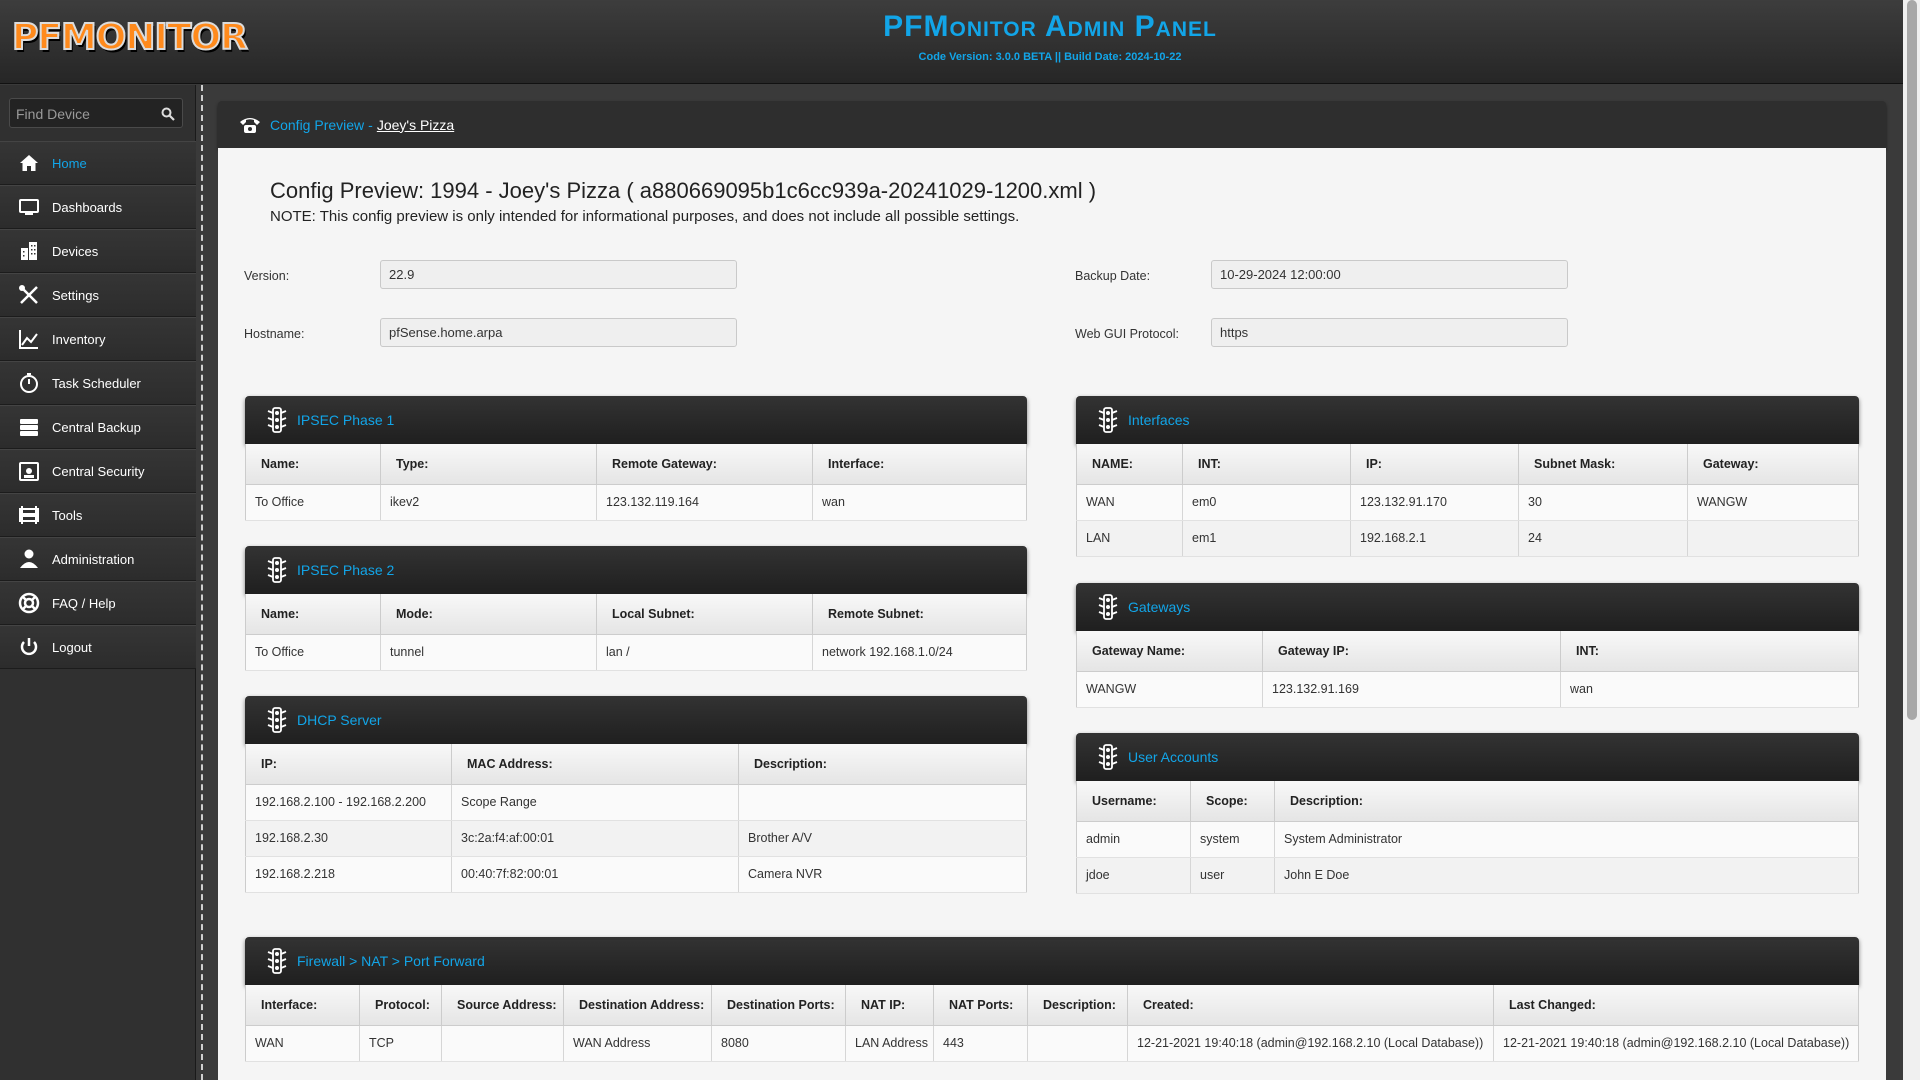 The height and width of the screenshot is (1080, 1920). I want to click on table-cell: 00:40:7f:82:00:01, so click(595, 874).